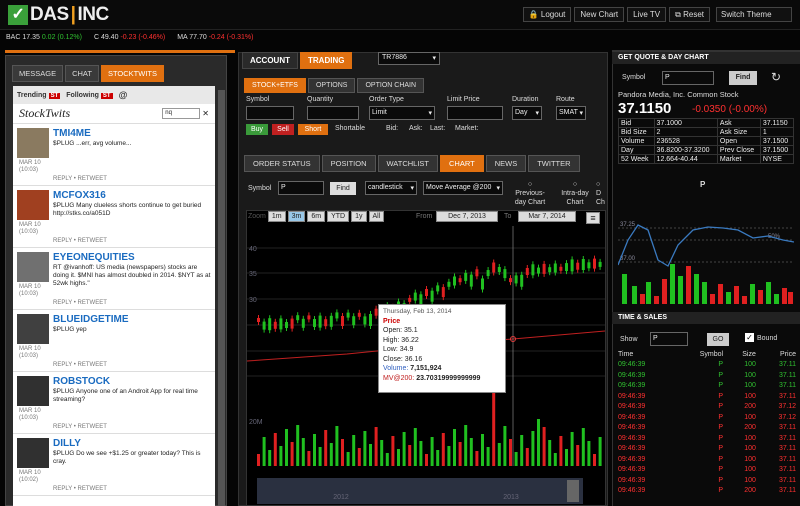  Describe the element at coordinates (283, 129) in the screenshot. I see `sell-button: Sell` at that location.